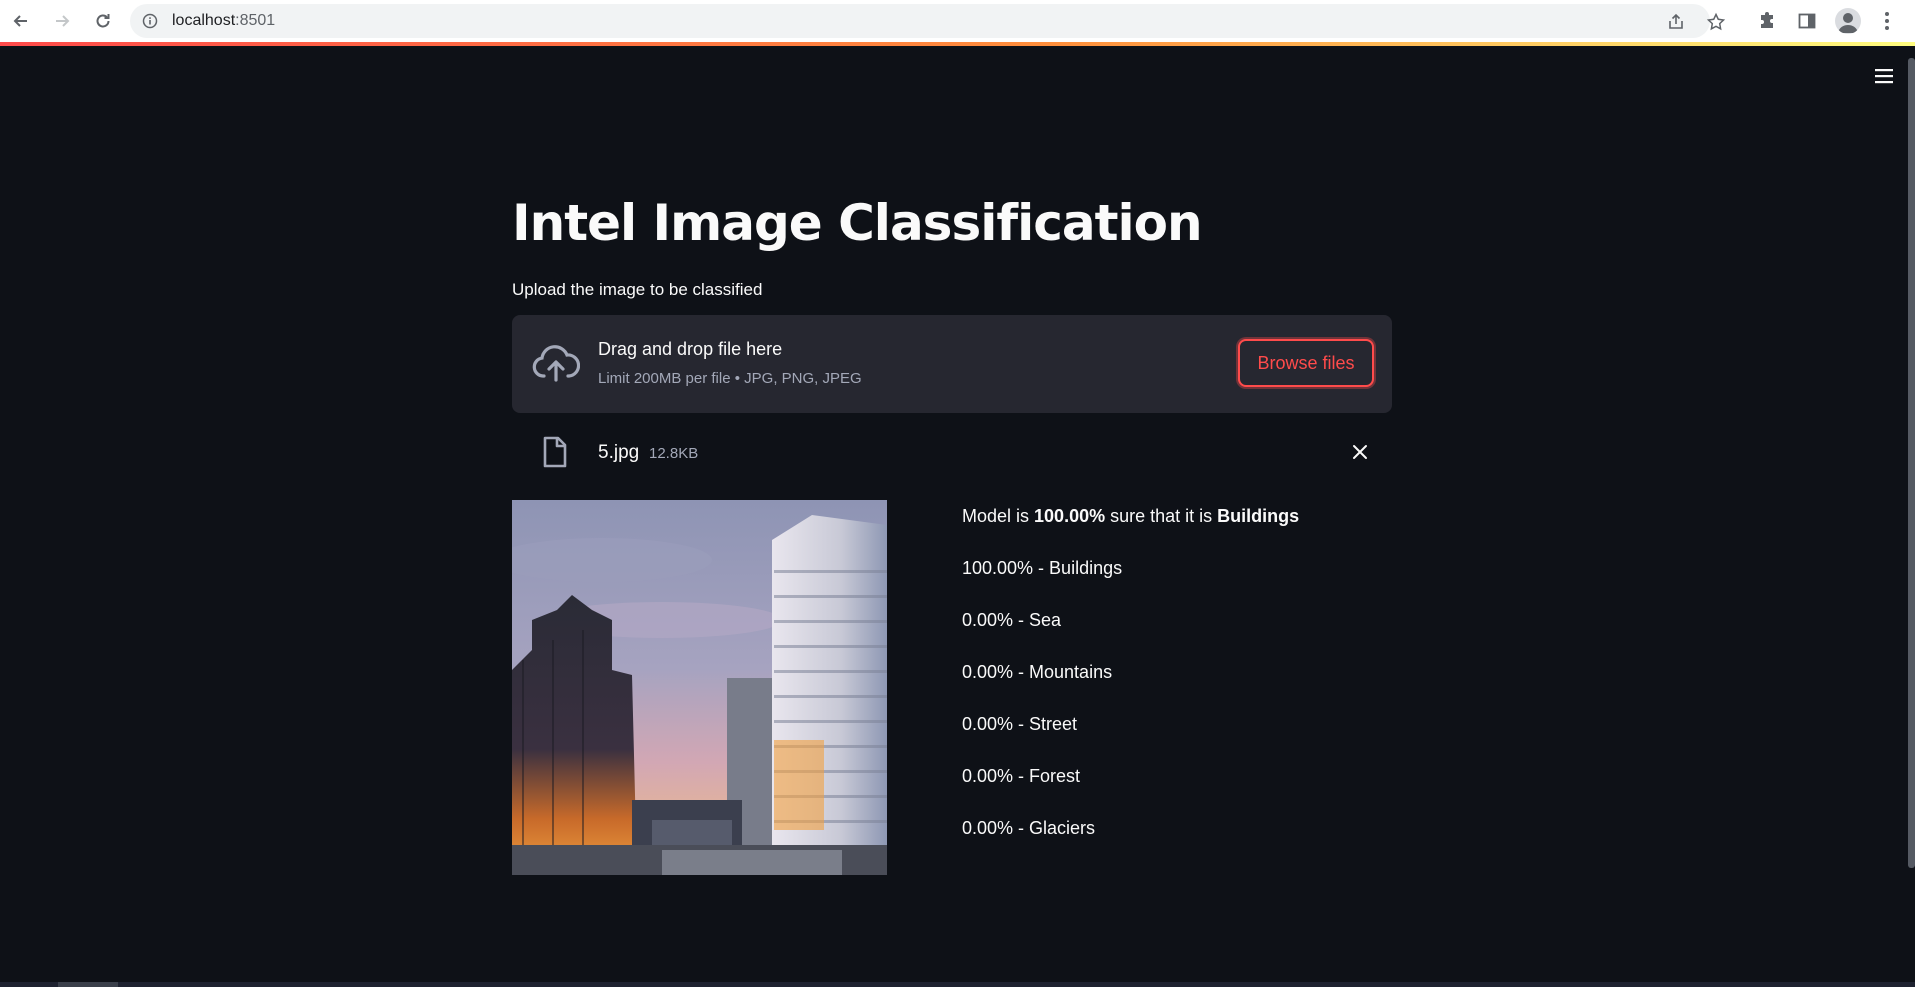  What do you see at coordinates (21, 21) in the screenshot?
I see `back-icon` at bounding box center [21, 21].